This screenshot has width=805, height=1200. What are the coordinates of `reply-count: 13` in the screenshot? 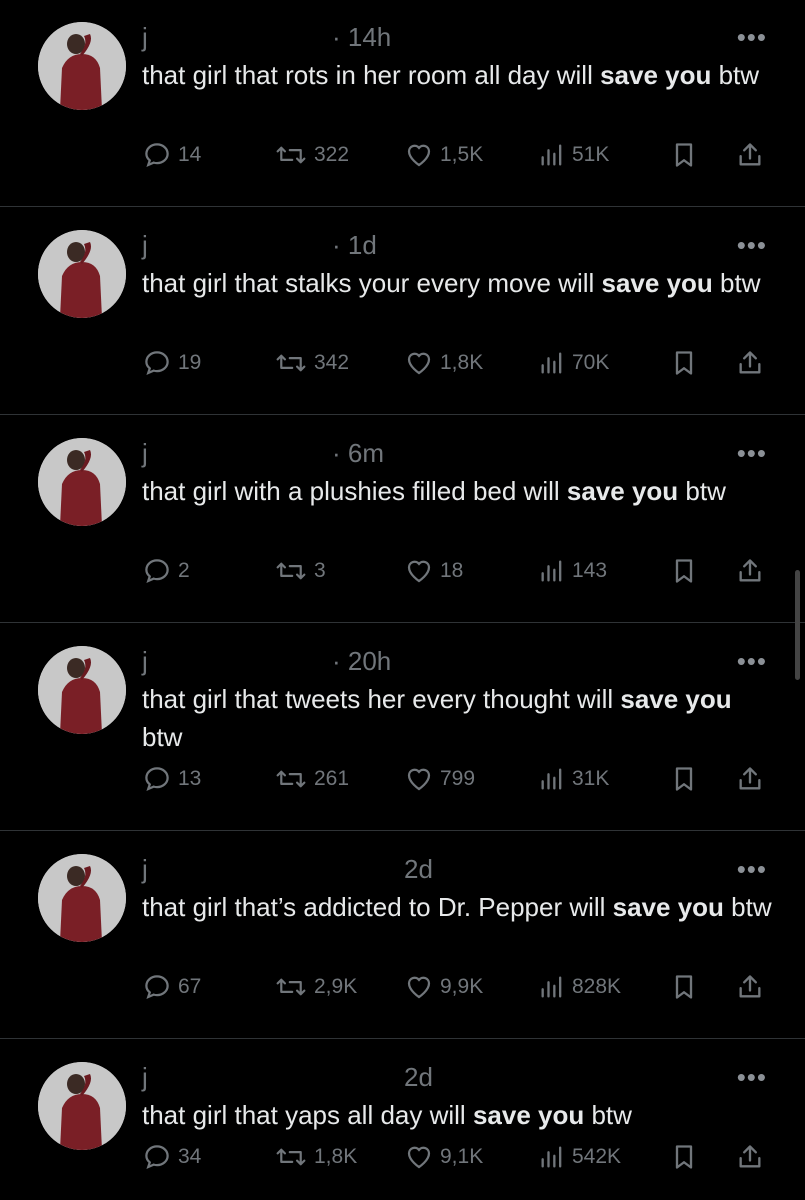 It's located at (190, 778).